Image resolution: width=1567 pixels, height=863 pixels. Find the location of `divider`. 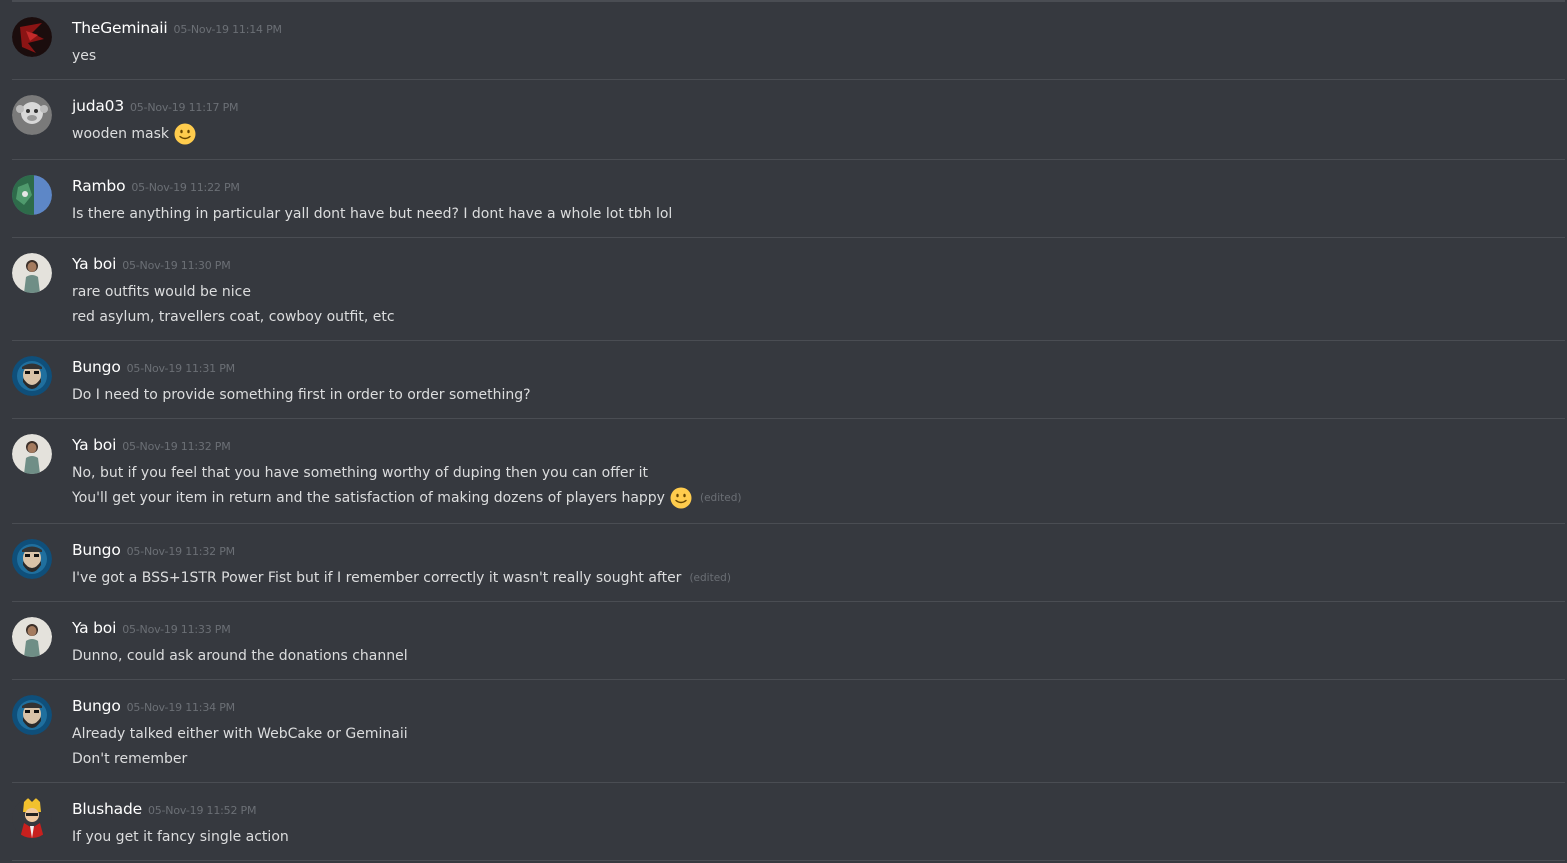

divider is located at coordinates (788, 860).